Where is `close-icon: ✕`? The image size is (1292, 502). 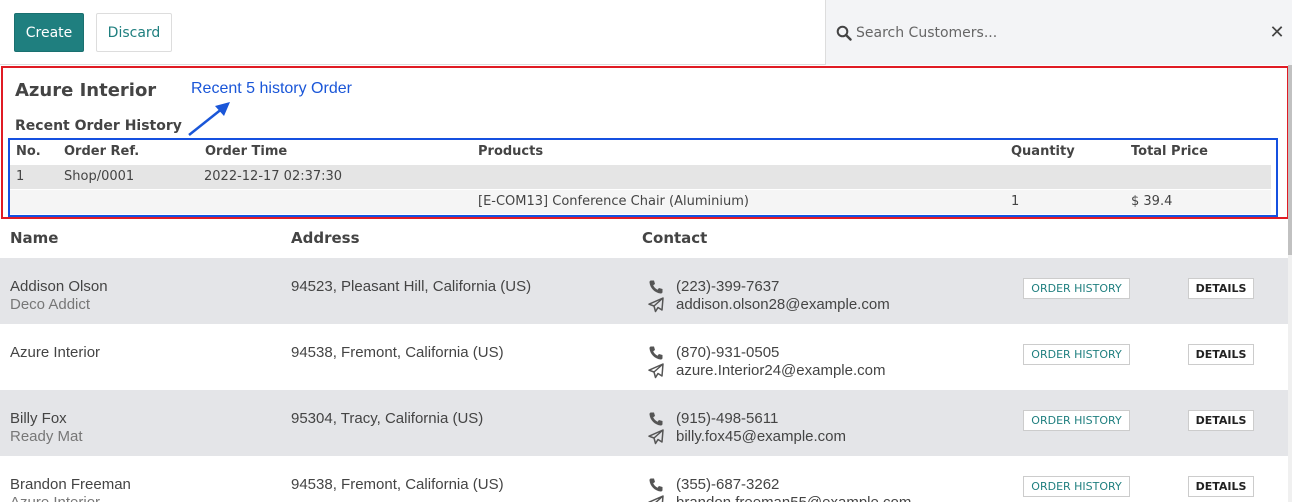 close-icon: ✕ is located at coordinates (1277, 33).